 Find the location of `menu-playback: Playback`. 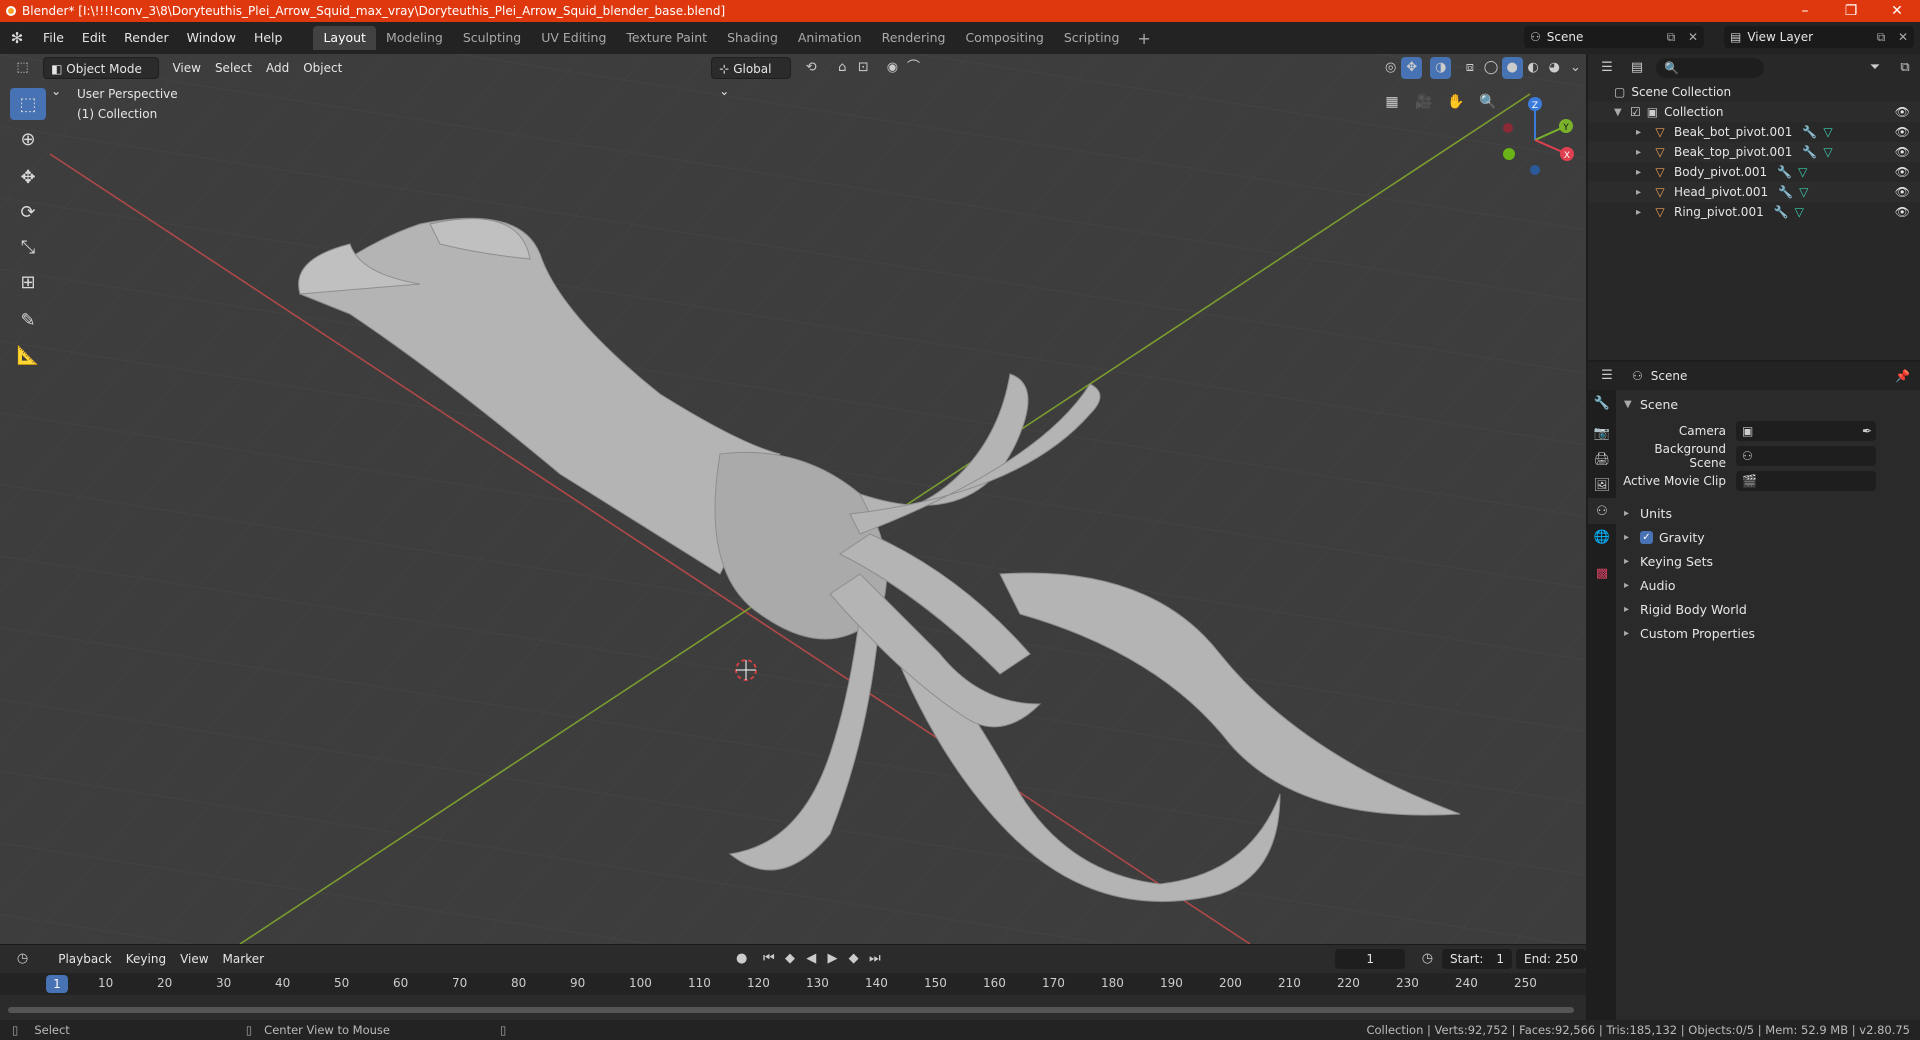

menu-playback: Playback is located at coordinates (85, 959).